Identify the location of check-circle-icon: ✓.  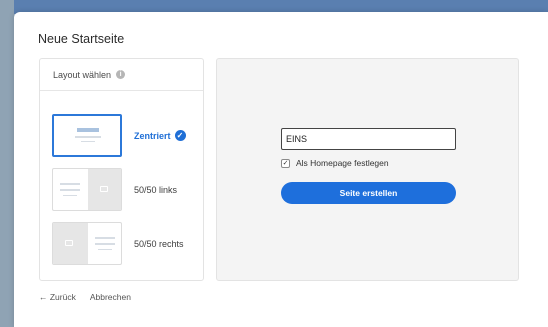
(180, 135).